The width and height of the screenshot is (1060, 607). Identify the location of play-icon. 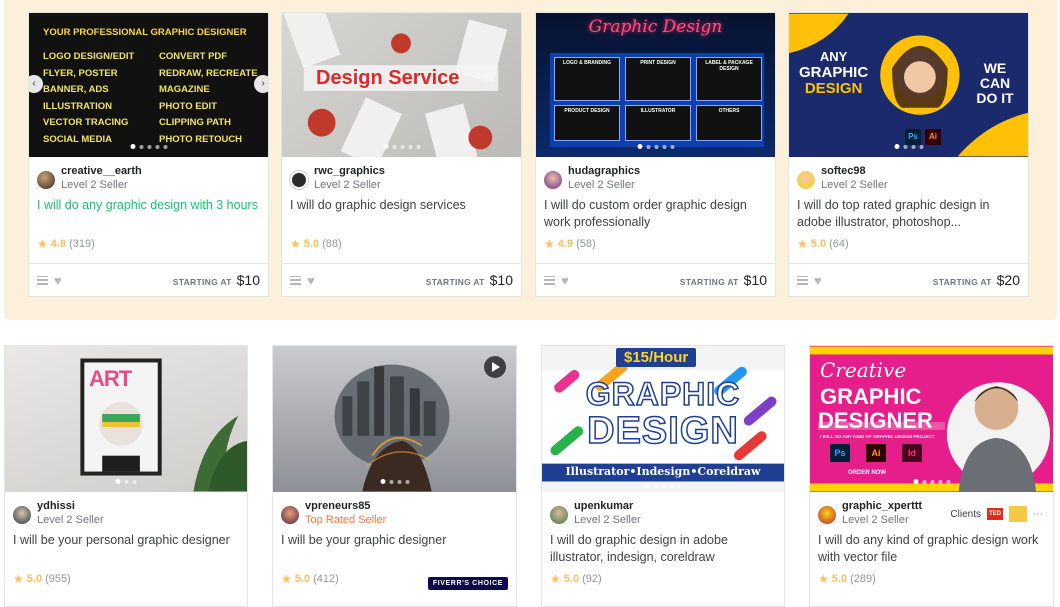
(495, 367).